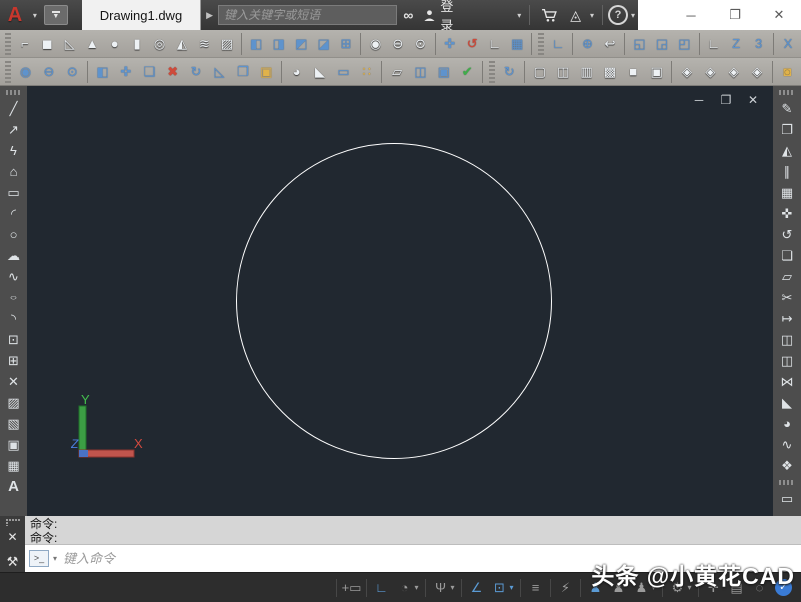 This screenshot has width=801, height=602. Describe the element at coordinates (788, 44) in the screenshot. I see `ucs-rotate-x-icon: X` at that location.